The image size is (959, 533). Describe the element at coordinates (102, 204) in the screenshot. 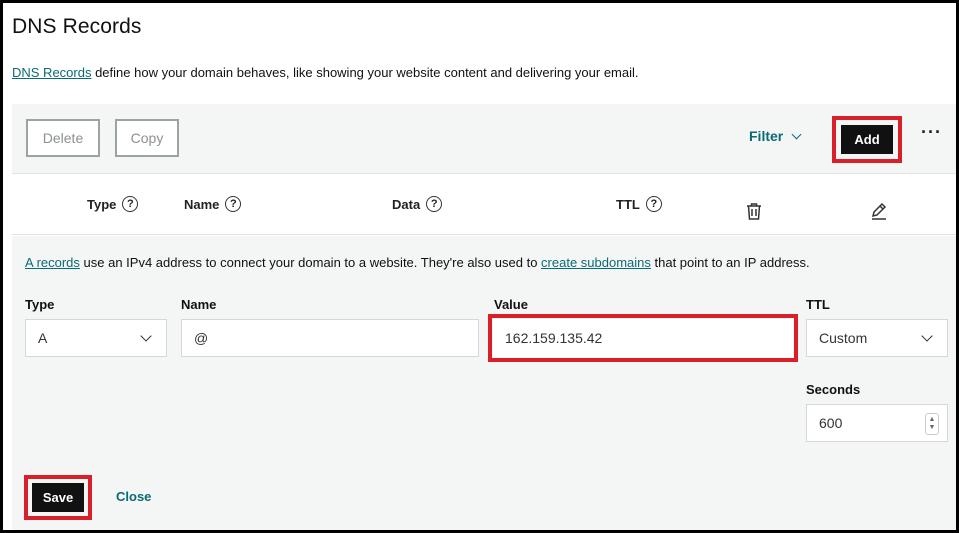

I see `column-type-label: Type` at that location.